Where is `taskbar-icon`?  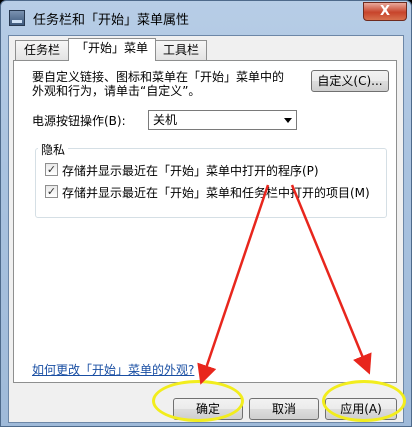
taskbar-icon is located at coordinates (17, 18).